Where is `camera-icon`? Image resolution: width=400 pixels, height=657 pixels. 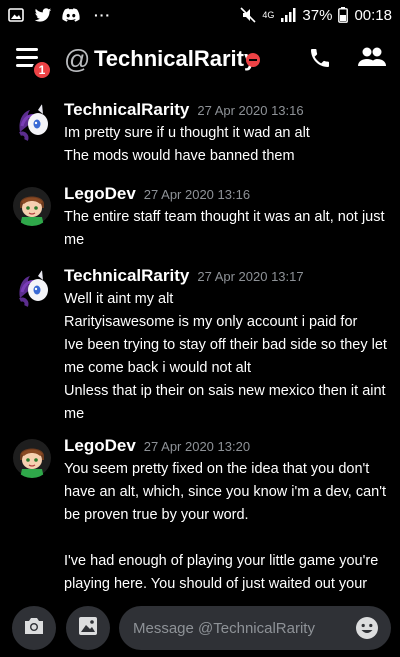
camera-icon is located at coordinates (34, 628).